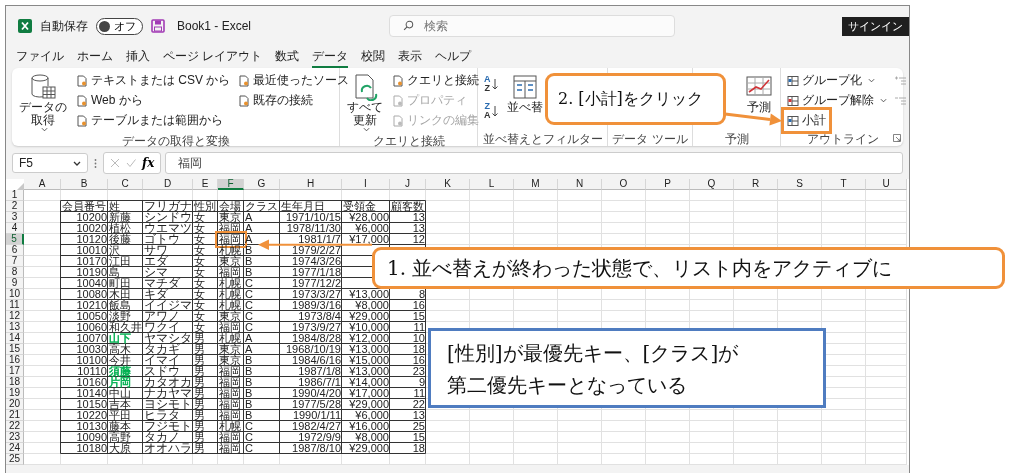 This screenshot has width=1009, height=473. What do you see at coordinates (15, 316) in the screenshot?
I see `row-header: 12` at bounding box center [15, 316].